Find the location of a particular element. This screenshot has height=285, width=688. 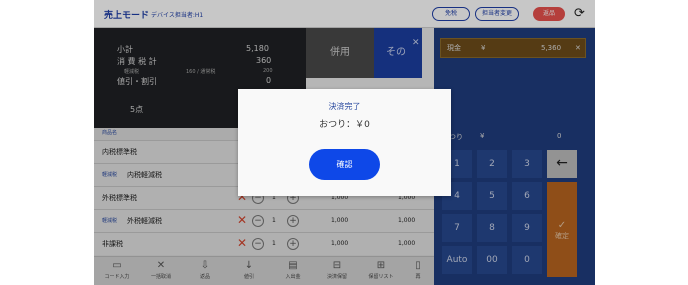

dialog-title: 決済完了 is located at coordinates (344, 106).